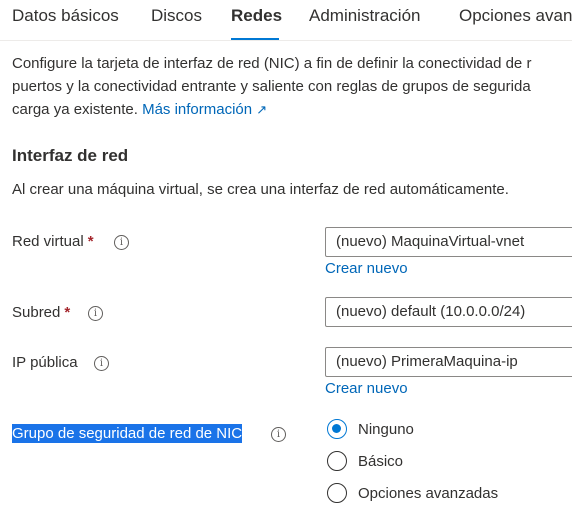  Describe the element at coordinates (428, 493) in the screenshot. I see `nsg-option-advanced-label: Opciones avanzadas` at that location.